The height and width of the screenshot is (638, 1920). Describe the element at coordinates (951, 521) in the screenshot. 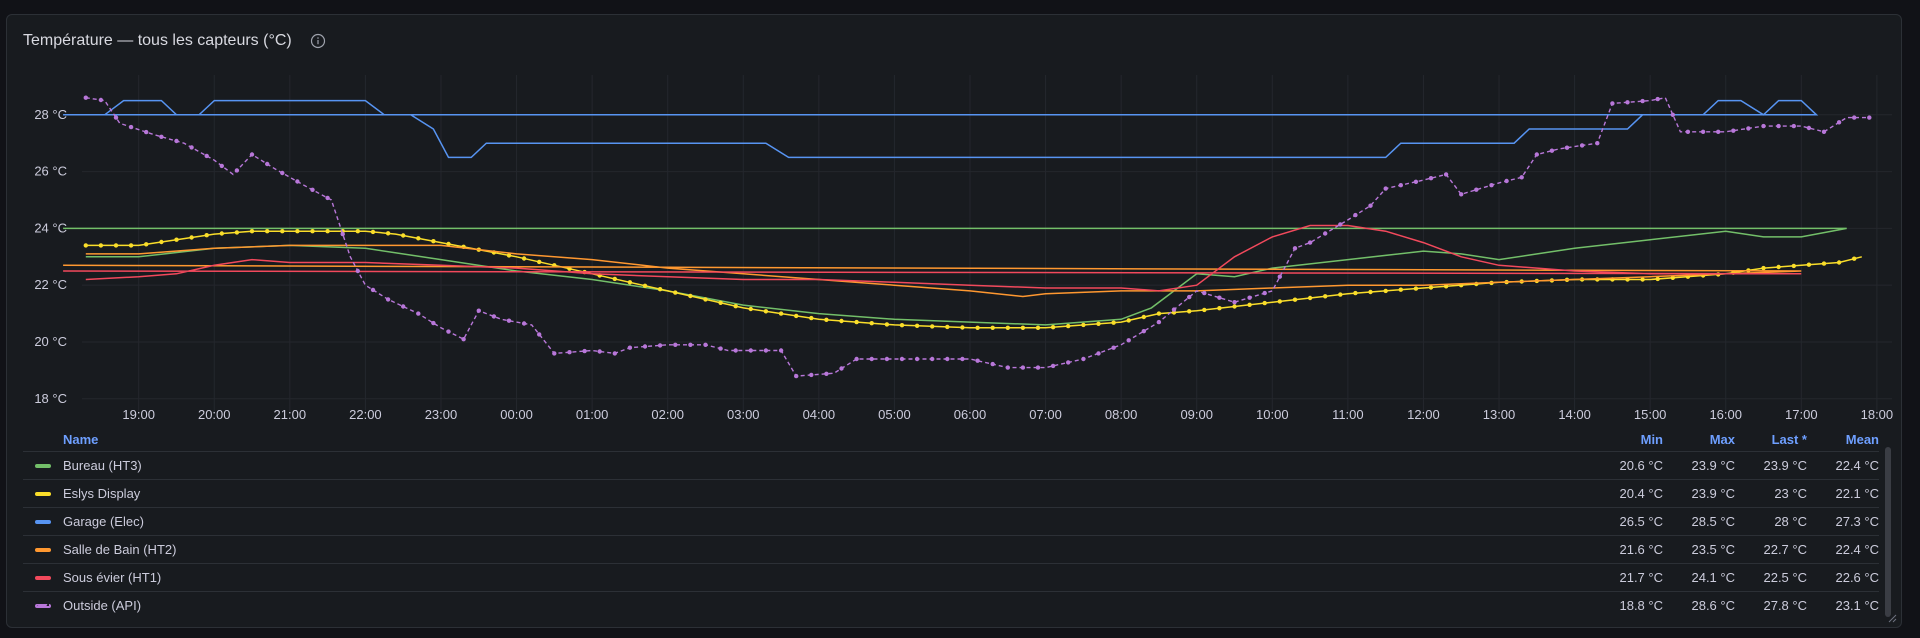

I see `legend-row: Garage (Elec) 26.5 °C 28.5 °C 28 °C 27.3 °C` at that location.